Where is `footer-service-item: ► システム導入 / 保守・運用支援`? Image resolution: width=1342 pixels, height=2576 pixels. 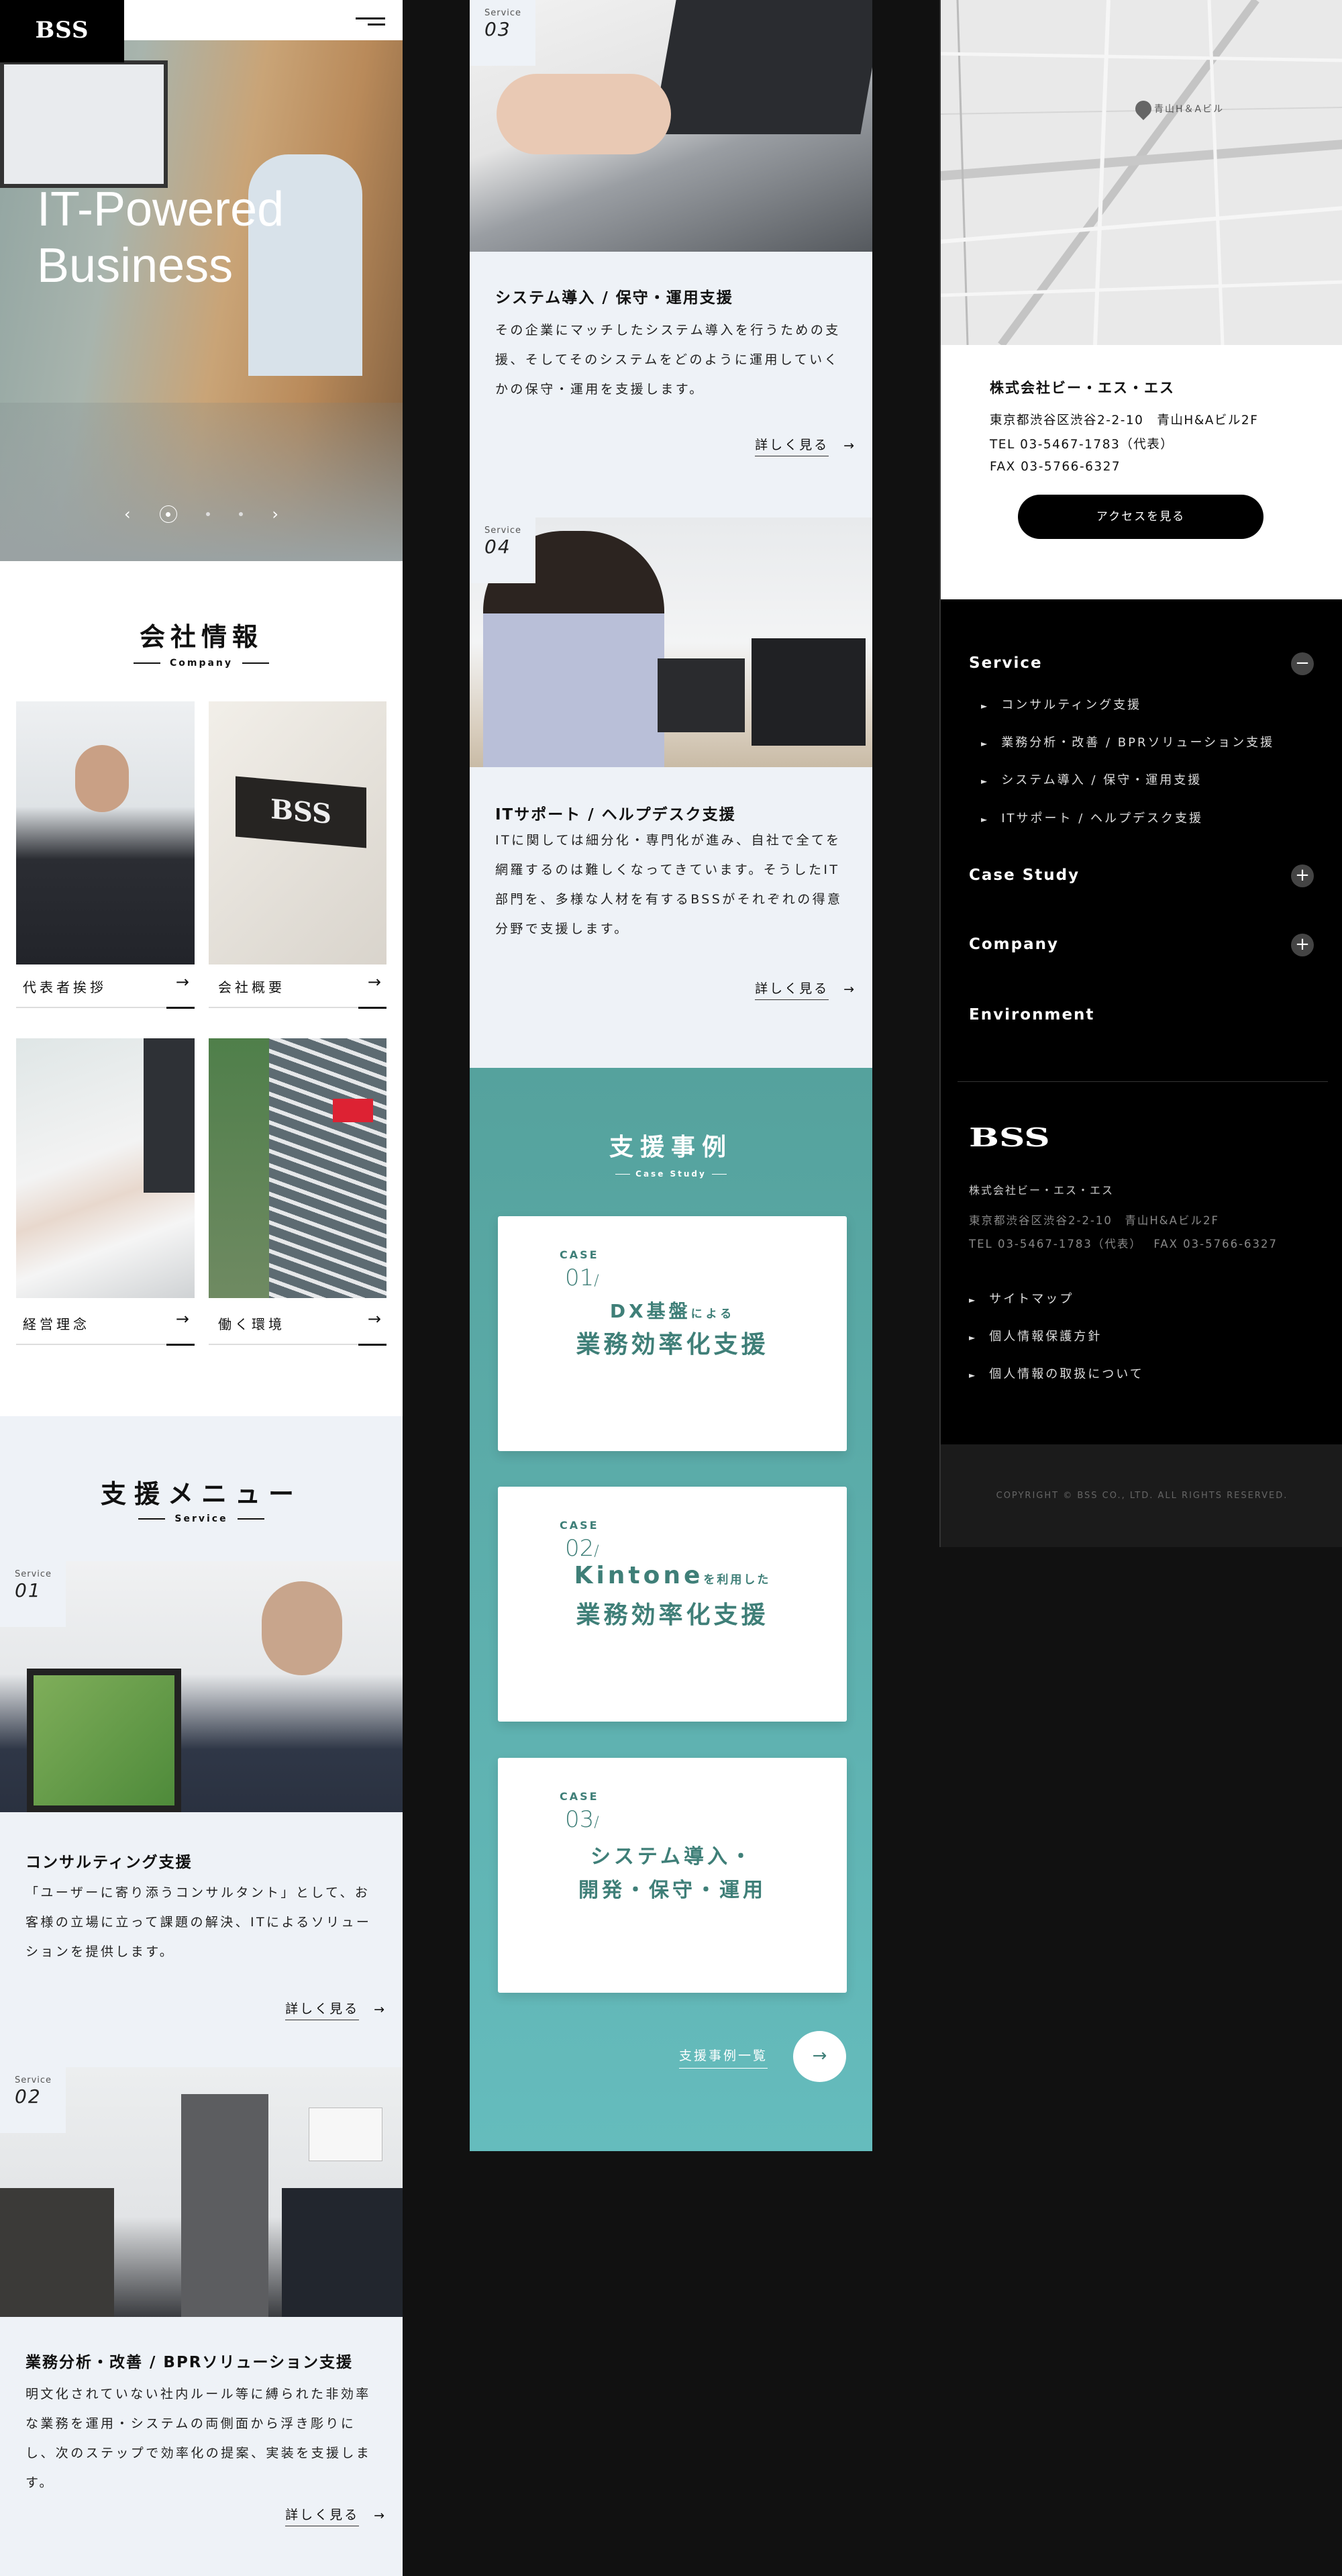 footer-service-item: ► システム導入 / 保守・運用支援 is located at coordinates (1091, 779).